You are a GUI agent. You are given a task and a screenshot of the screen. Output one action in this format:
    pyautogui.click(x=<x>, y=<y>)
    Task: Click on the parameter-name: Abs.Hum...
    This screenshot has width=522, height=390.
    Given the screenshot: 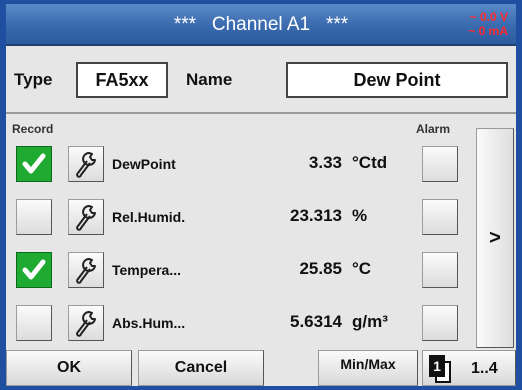 What is the action you would take?
    pyautogui.click(x=149, y=323)
    